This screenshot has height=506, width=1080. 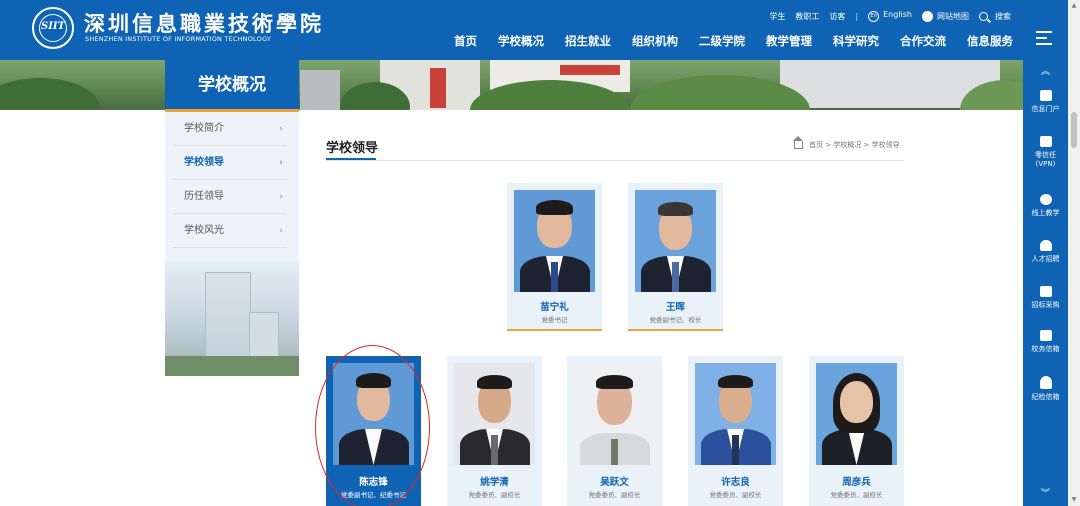 I want to click on leader-role: 党委副书记、校长, so click(x=675, y=320).